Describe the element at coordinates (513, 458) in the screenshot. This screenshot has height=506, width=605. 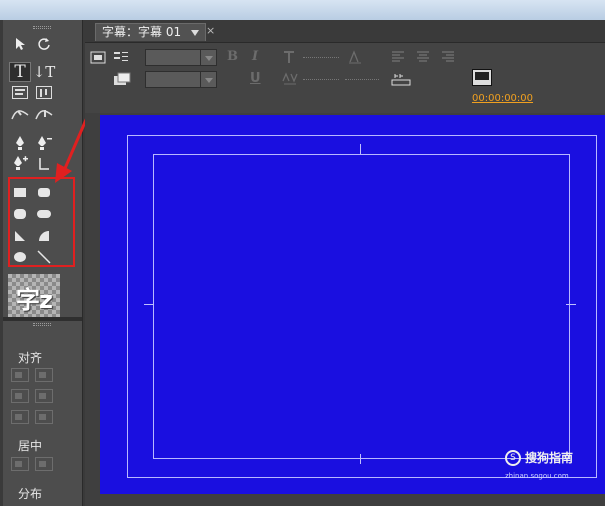
I see `sogou-logo-icon: S` at that location.